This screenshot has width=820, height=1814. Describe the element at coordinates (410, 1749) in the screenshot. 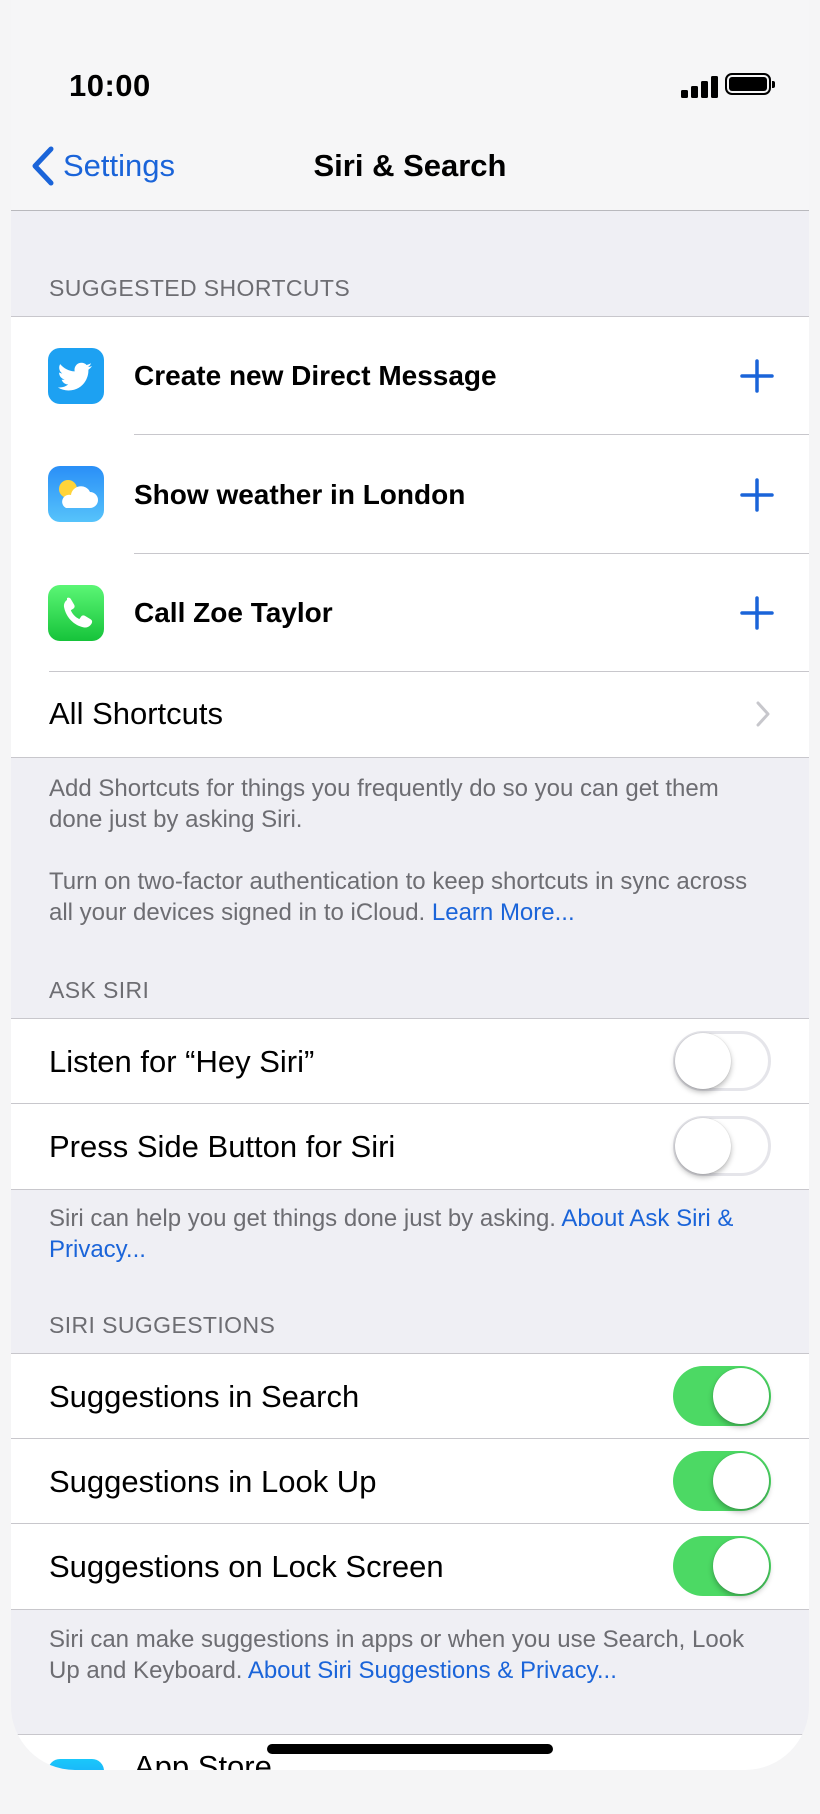

I see `home-indicator` at that location.